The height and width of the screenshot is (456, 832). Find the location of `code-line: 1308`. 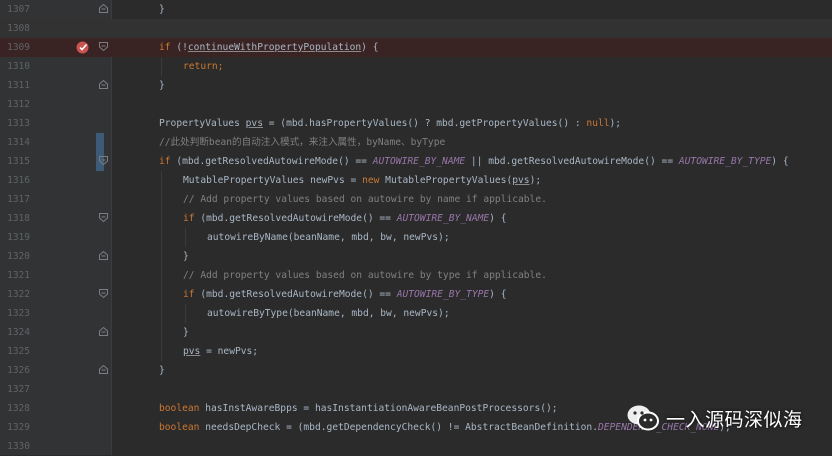

code-line: 1308 is located at coordinates (416, 28).